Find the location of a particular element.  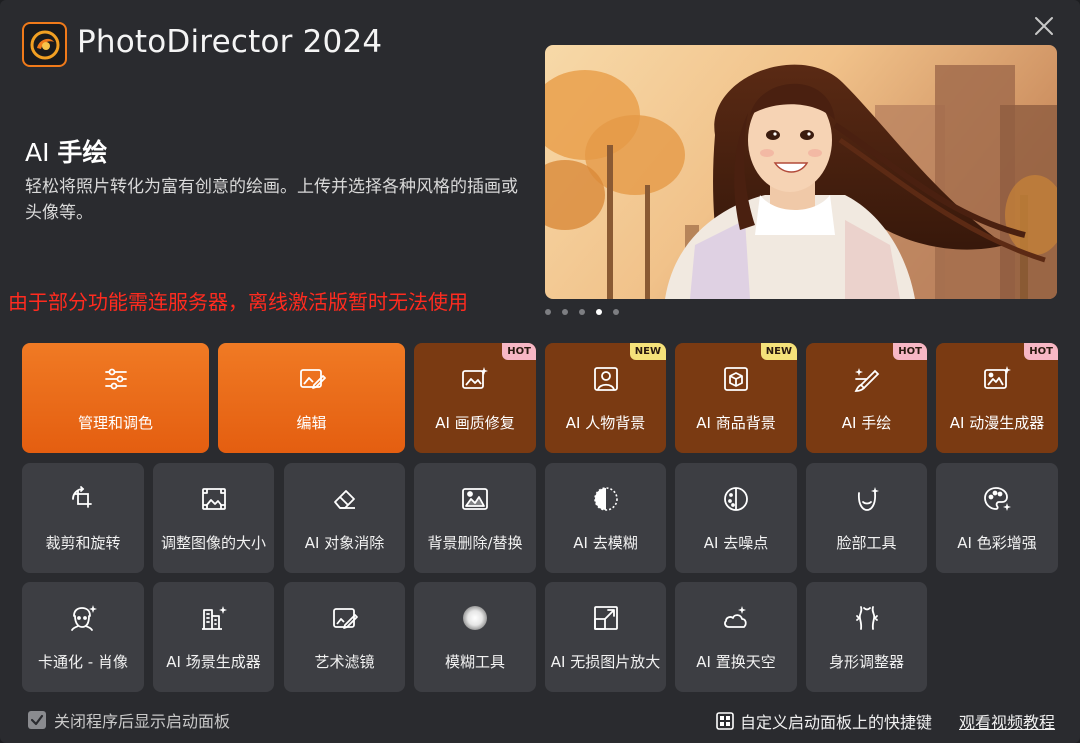

feature-title: AI 手绘 is located at coordinates (66, 151).